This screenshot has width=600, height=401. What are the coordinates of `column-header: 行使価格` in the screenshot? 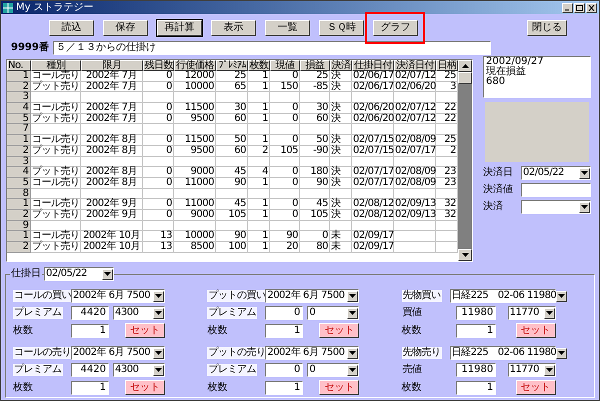 It's located at (195, 65).